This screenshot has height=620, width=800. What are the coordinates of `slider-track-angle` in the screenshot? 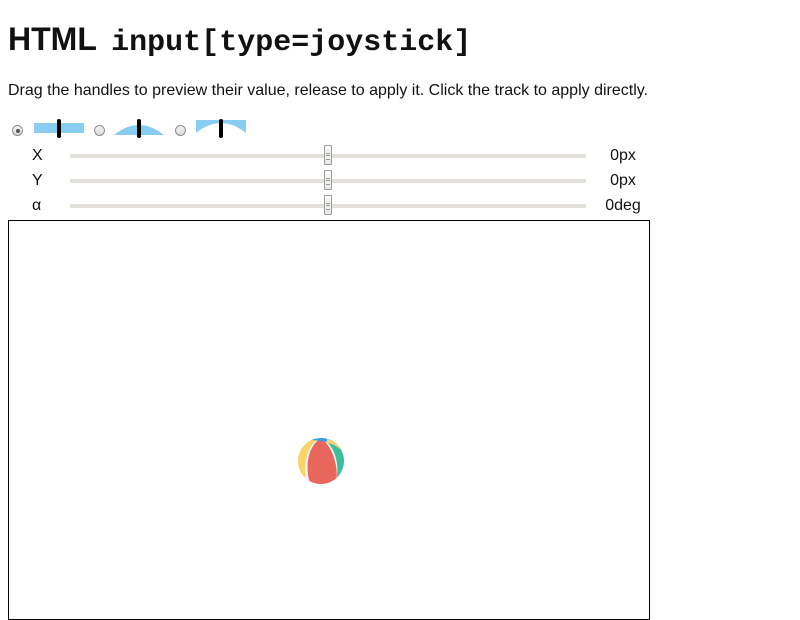 It's located at (328, 205).